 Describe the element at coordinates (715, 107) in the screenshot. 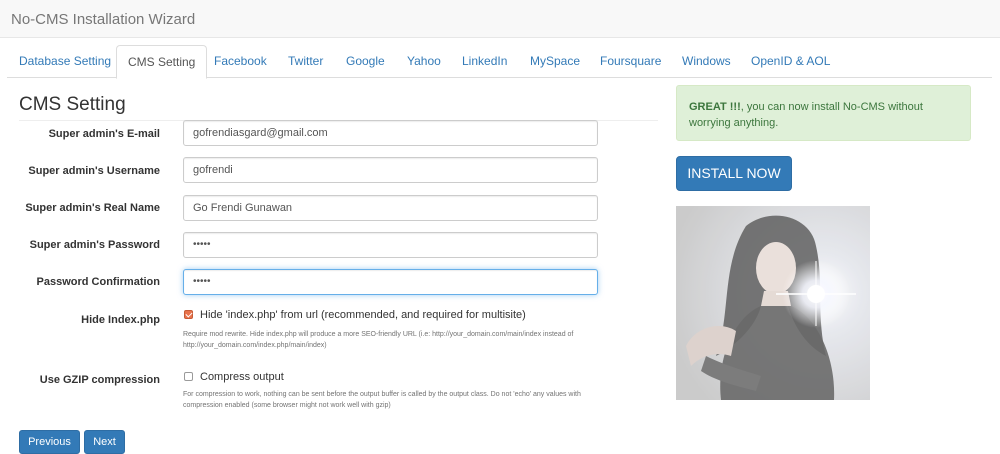

I see `alert-strong: GREAT !!!` at that location.